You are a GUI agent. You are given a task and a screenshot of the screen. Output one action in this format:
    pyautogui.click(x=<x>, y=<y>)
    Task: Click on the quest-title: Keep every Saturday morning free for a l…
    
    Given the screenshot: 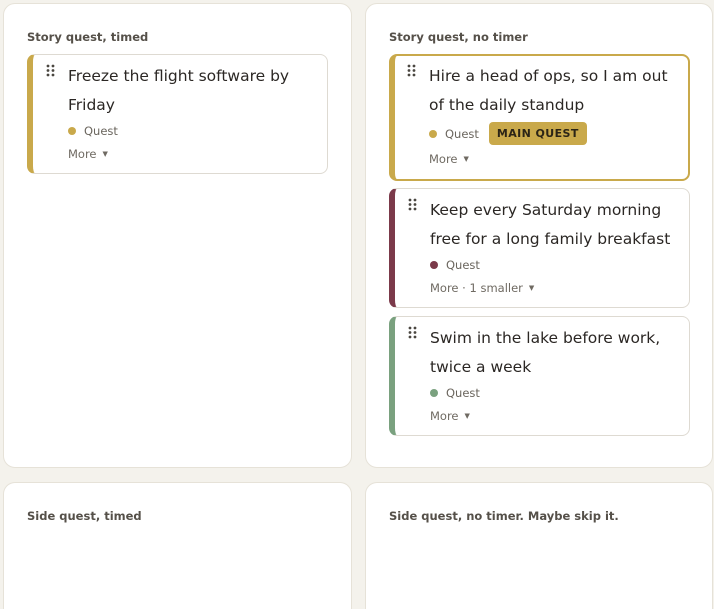 What is the action you would take?
    pyautogui.click(x=550, y=224)
    